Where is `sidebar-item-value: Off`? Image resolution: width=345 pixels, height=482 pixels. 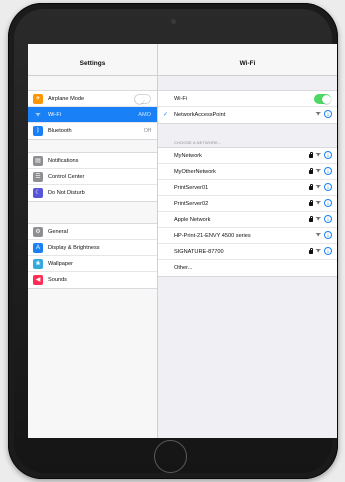 sidebar-item-value: Off is located at coordinates (147, 130).